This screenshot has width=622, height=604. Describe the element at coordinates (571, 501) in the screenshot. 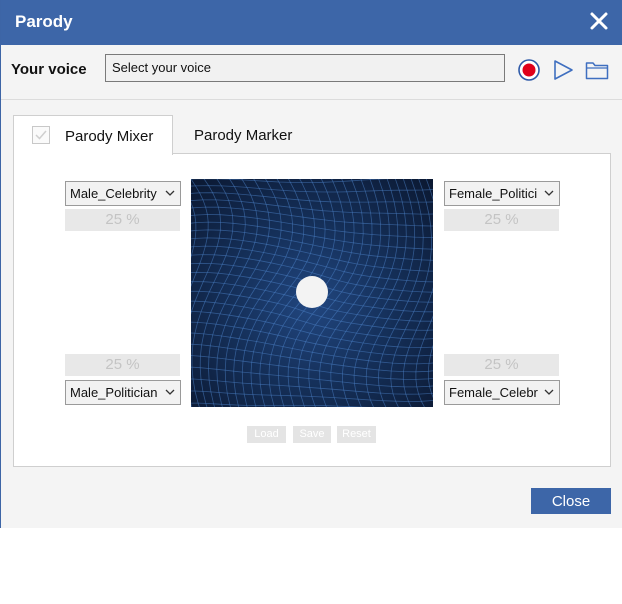

I see `close-button: Close` at that location.